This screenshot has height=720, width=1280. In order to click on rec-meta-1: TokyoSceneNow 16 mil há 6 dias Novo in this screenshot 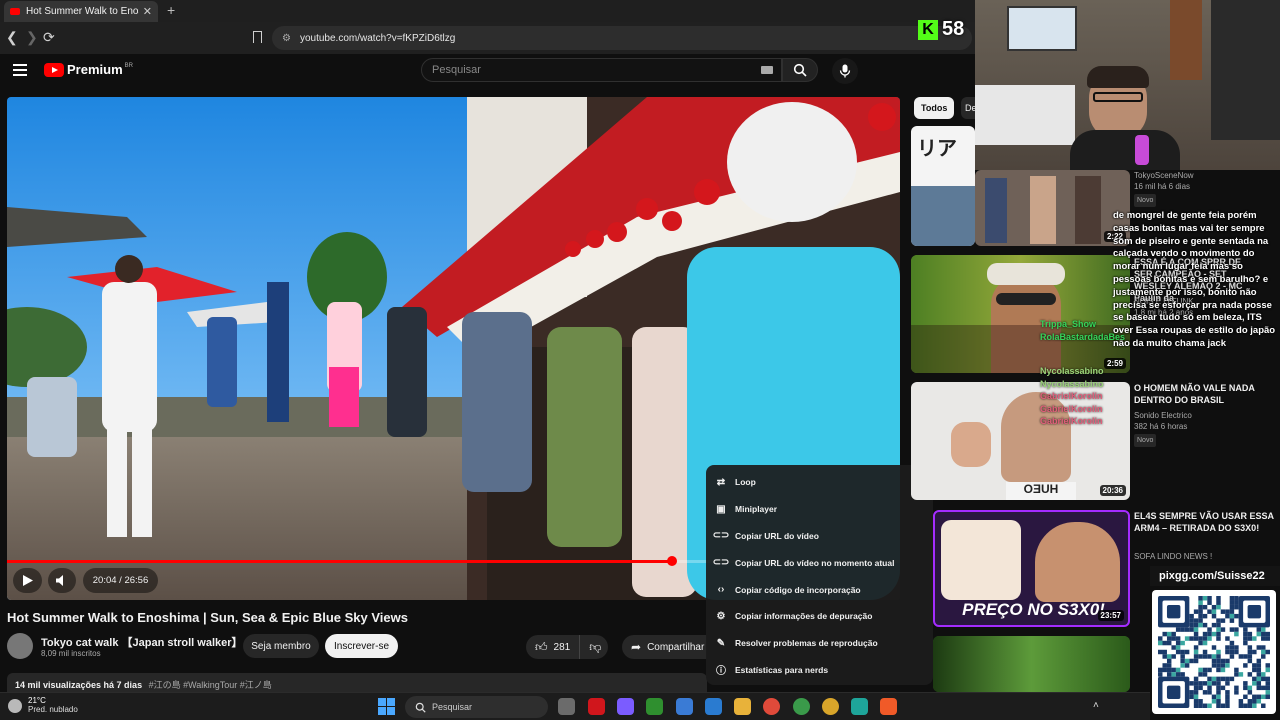, I will do `click(1164, 188)`.